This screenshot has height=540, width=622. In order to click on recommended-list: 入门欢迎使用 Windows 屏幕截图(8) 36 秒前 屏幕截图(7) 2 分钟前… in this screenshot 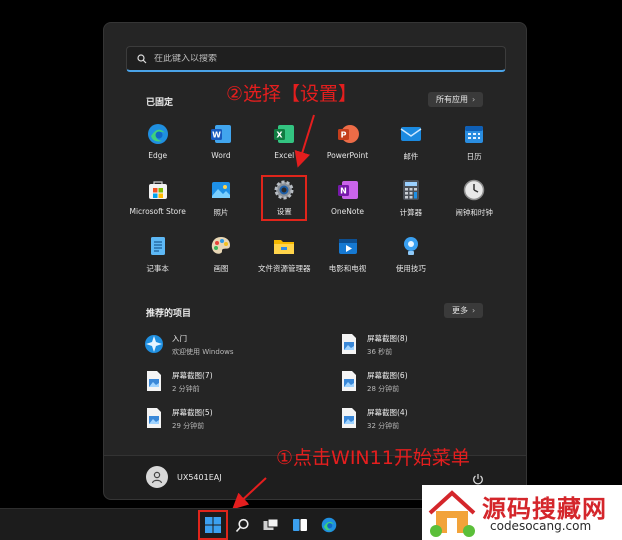, I will do `click(324, 388)`.